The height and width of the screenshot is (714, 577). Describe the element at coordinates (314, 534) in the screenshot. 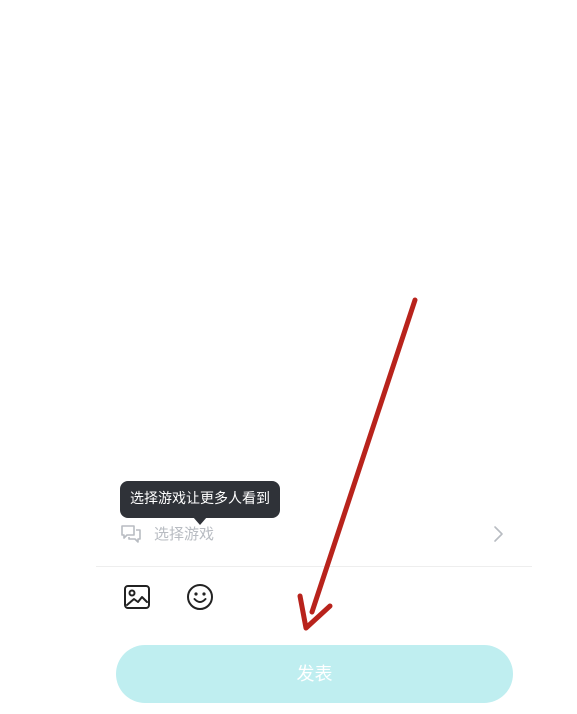

I see `select-game-row: 选择游戏` at that location.